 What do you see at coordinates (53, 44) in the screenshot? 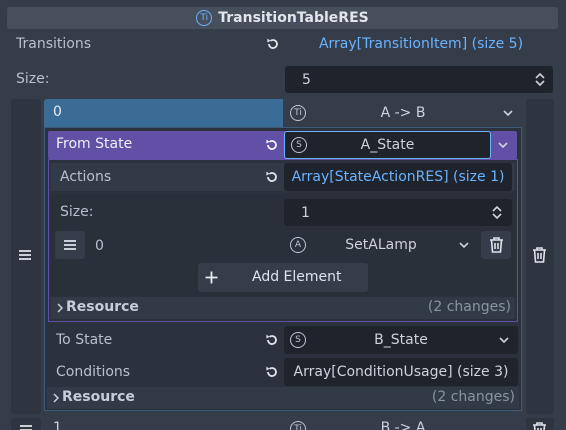
I see `transitions-label: Transitions` at bounding box center [53, 44].